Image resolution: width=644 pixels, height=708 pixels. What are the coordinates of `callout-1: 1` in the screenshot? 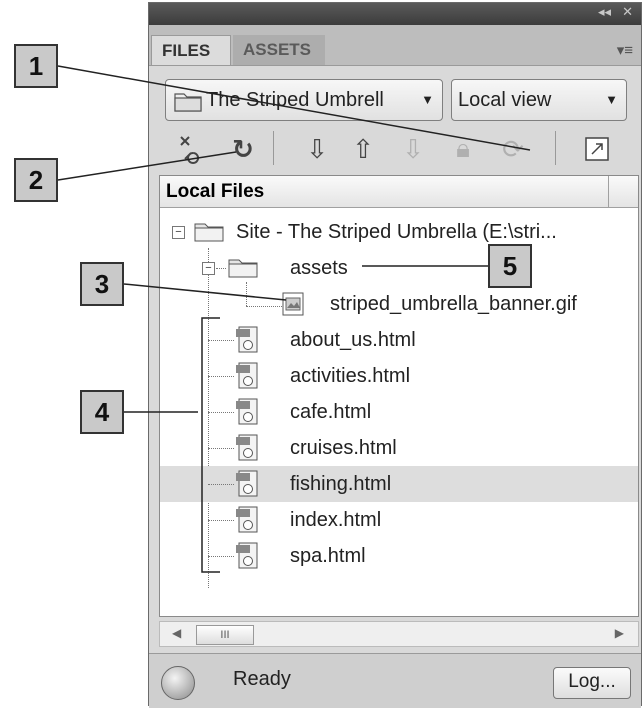 It's located at (36, 66).